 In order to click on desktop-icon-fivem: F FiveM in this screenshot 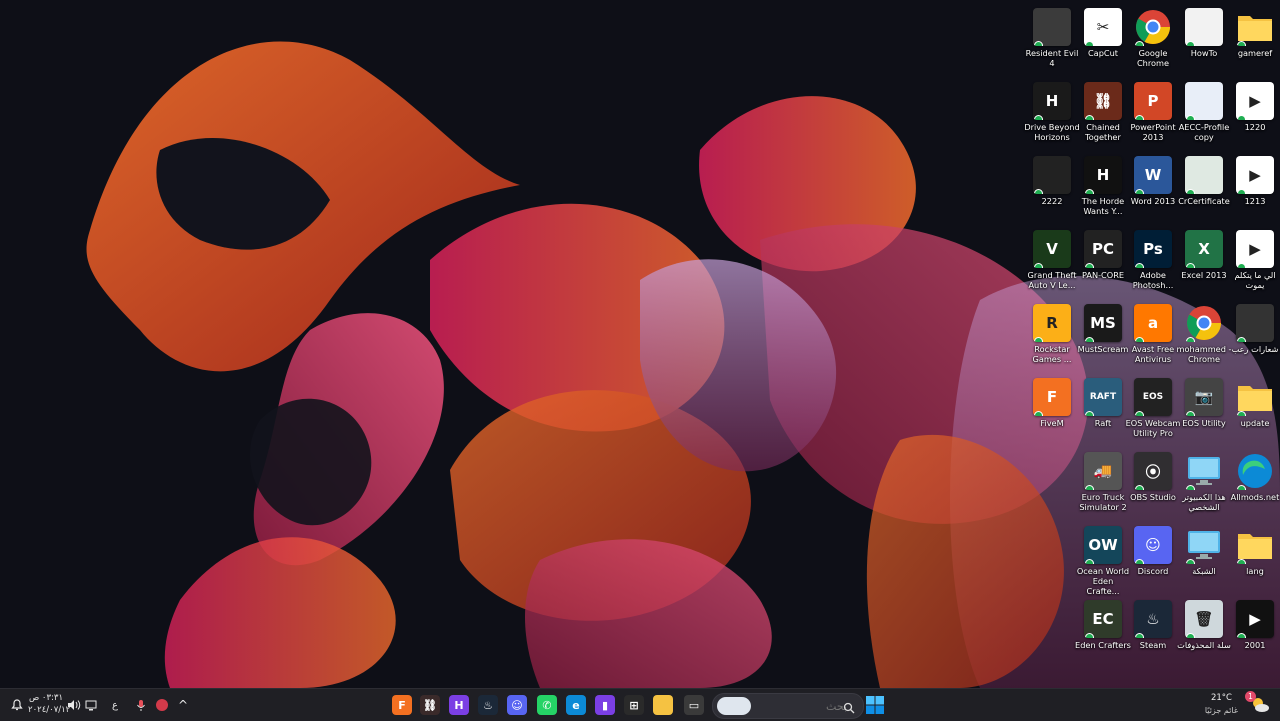, I will do `click(1052, 411)`.